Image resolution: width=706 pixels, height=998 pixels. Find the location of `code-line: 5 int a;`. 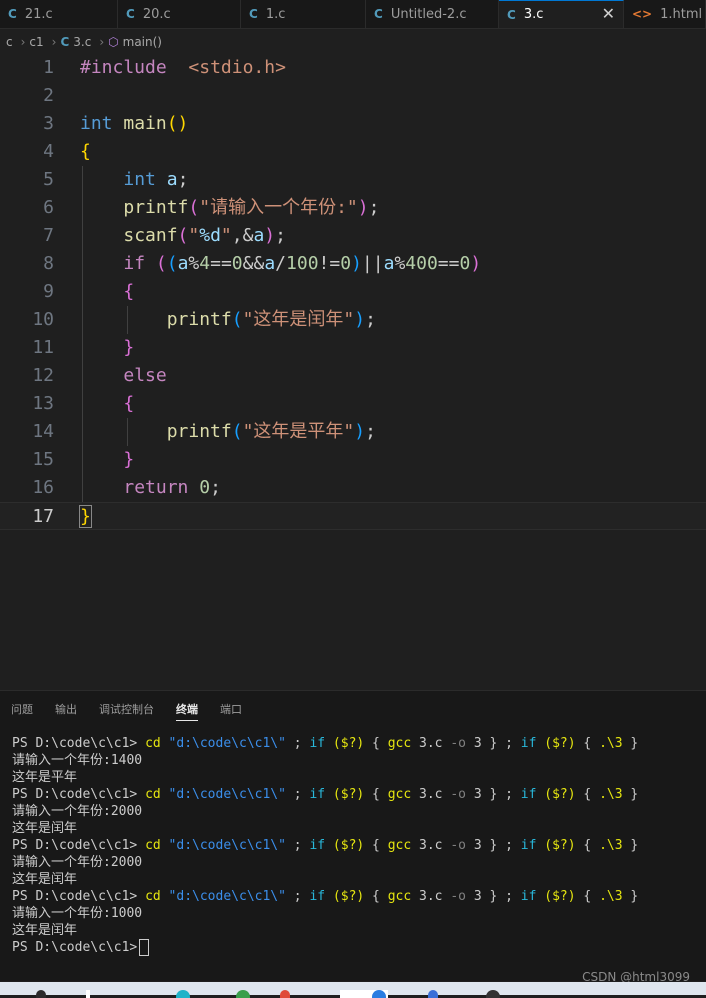

code-line: 5 int a; is located at coordinates (353, 180).